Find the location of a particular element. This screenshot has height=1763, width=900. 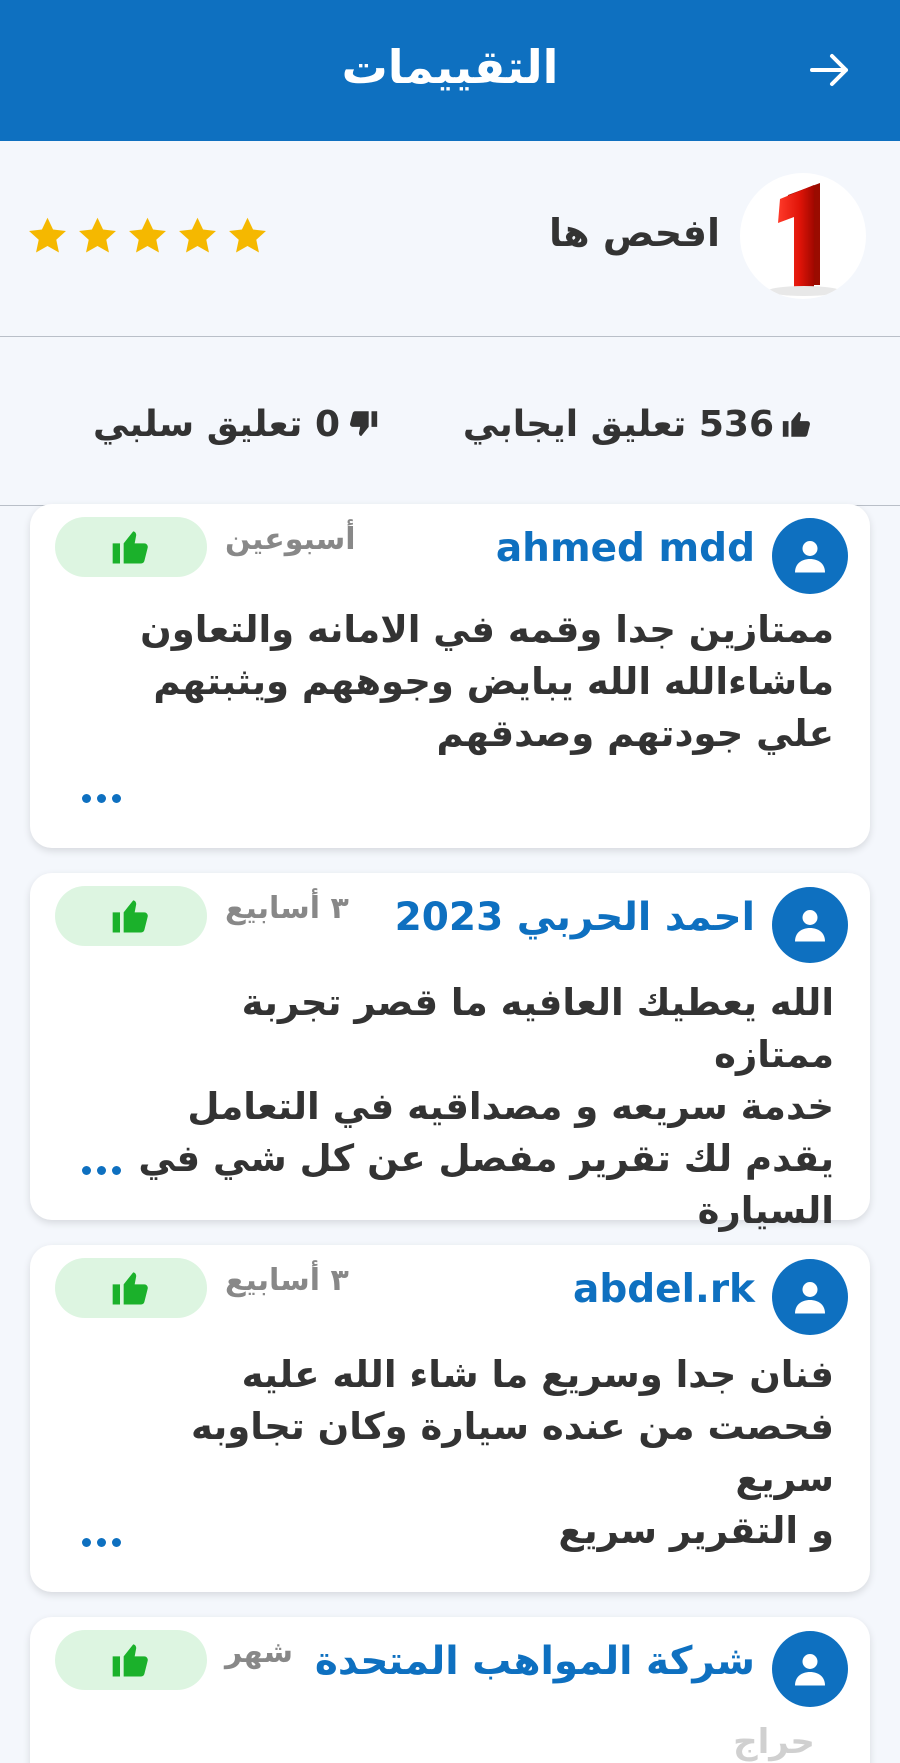

negative-count: 0 تعليق سلبي is located at coordinates (236, 424).